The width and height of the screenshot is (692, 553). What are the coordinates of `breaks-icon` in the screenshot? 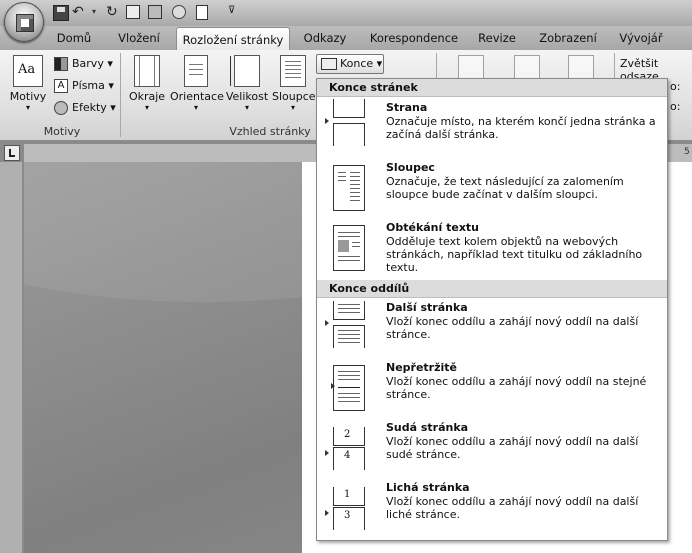 It's located at (329, 64).